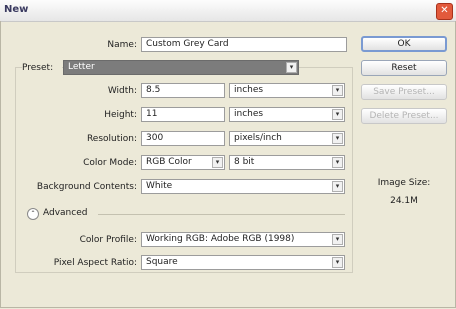 This screenshot has width=456, height=309. What do you see at coordinates (287, 162) in the screenshot?
I see `bit-depth-dropdown: 8 bit ▾` at bounding box center [287, 162].